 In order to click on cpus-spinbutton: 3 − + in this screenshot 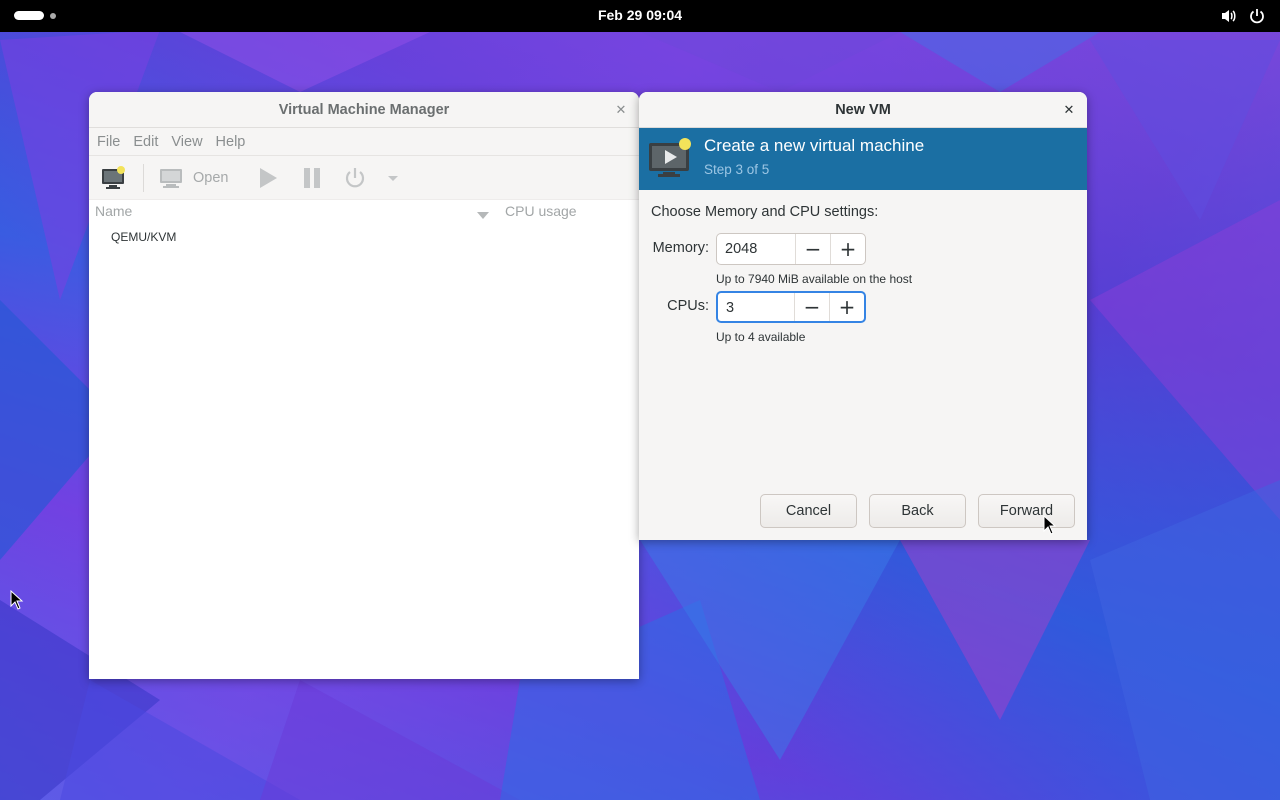, I will do `click(791, 307)`.